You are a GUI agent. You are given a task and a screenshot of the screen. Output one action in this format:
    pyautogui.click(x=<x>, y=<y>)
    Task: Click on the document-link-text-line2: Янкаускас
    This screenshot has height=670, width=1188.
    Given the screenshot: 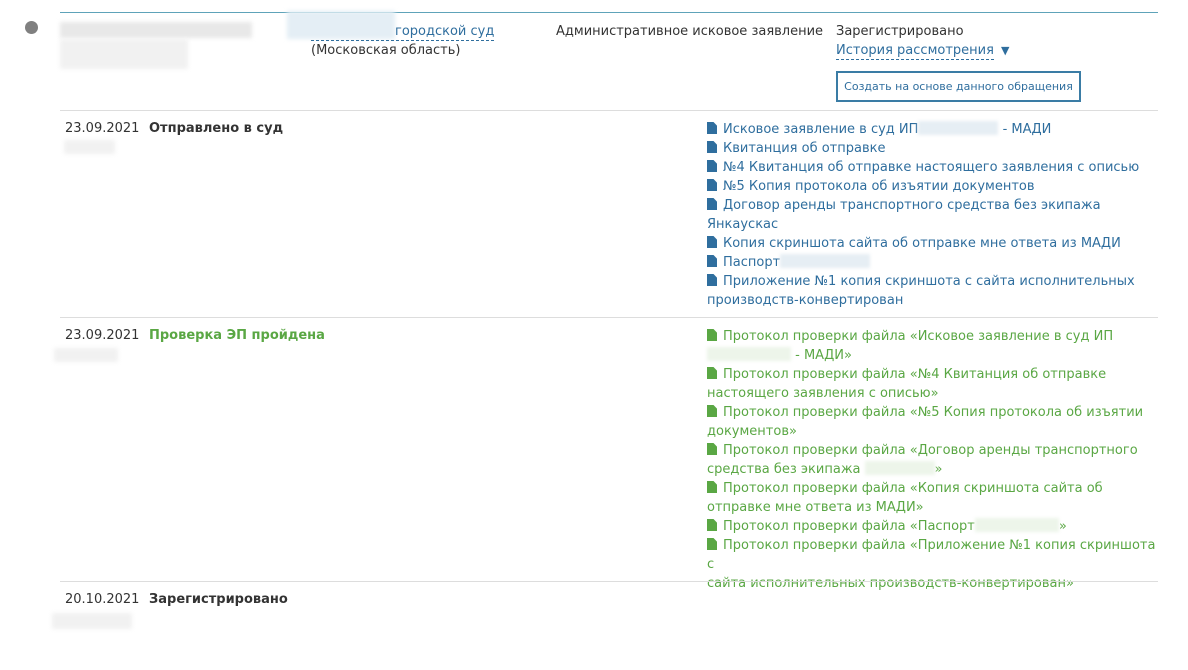 What is the action you would take?
    pyautogui.click(x=743, y=224)
    